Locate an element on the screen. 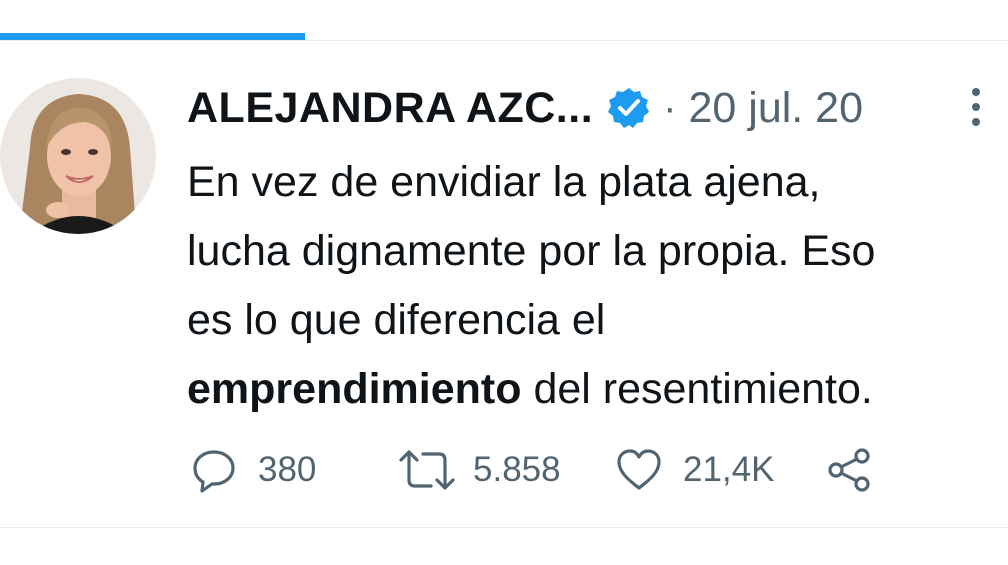 The height and width of the screenshot is (565, 1008). like-count: 21,4K is located at coordinates (729, 469).